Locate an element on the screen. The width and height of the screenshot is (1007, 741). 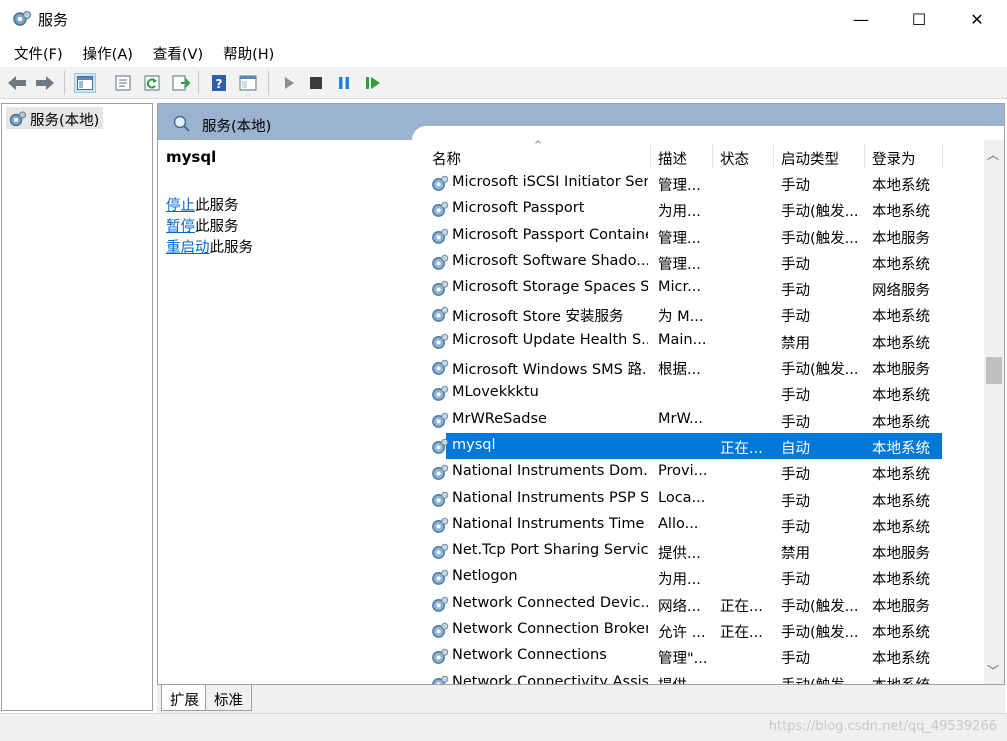
column-header-description: 描述 is located at coordinates (672, 158).